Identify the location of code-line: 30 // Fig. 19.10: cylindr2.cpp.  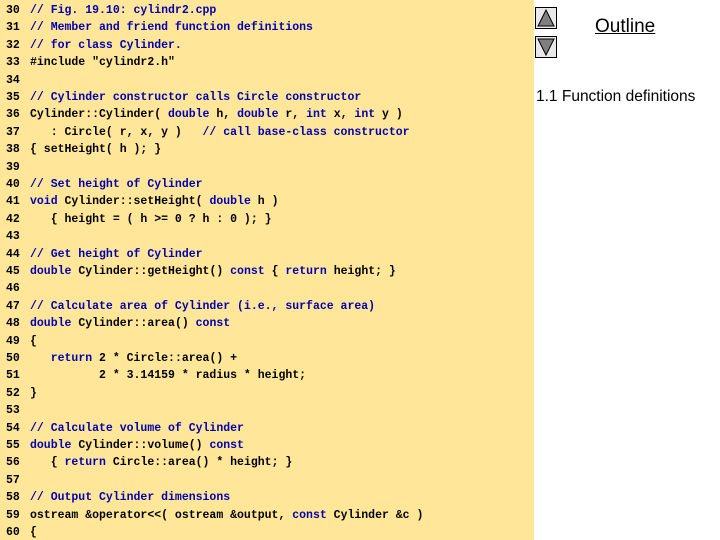
(111, 10).